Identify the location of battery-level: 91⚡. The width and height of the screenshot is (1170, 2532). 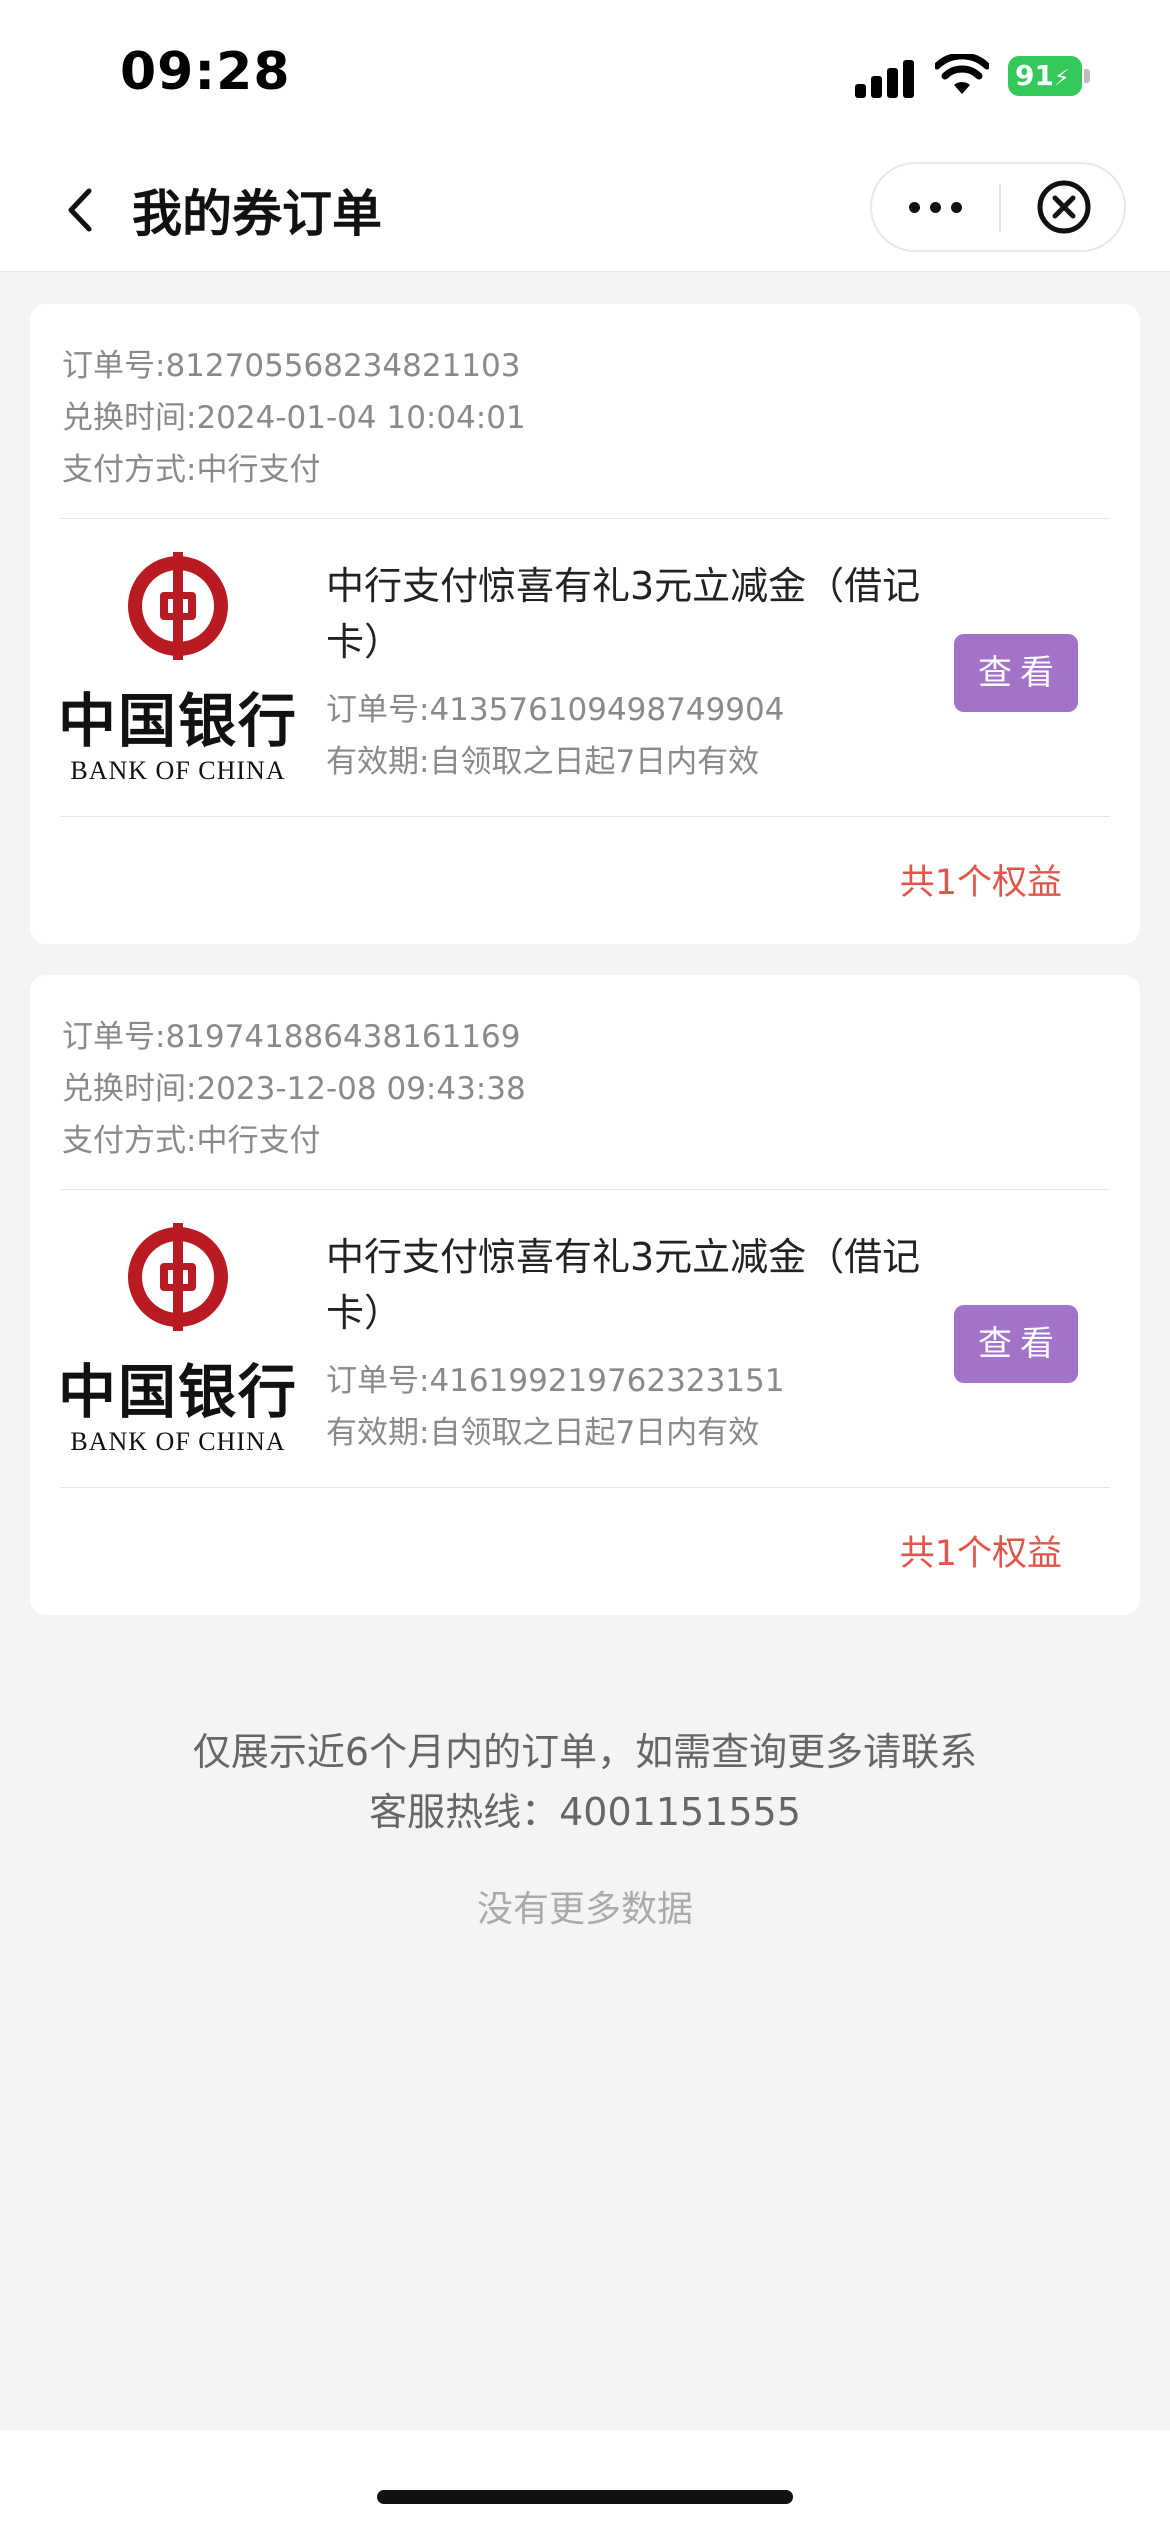
(1045, 76).